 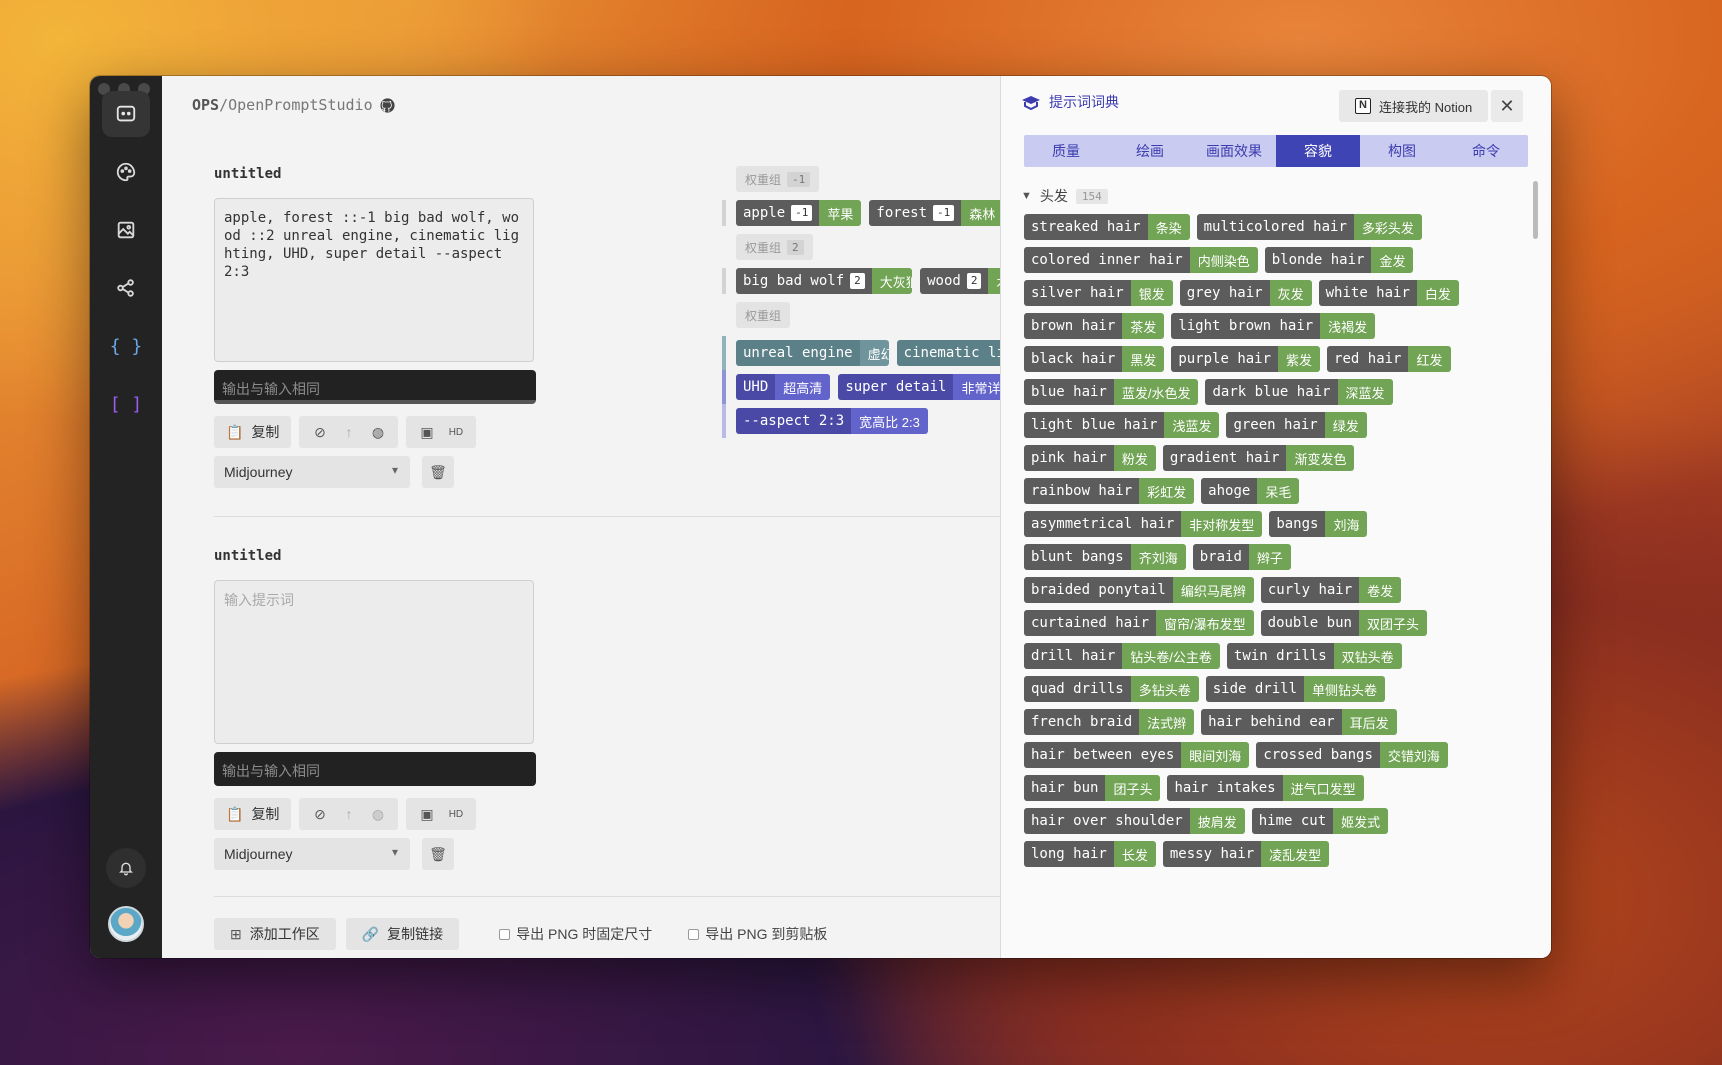 What do you see at coordinates (1098, 293) in the screenshot?
I see `dictionary-term: silver hair 银发` at bounding box center [1098, 293].